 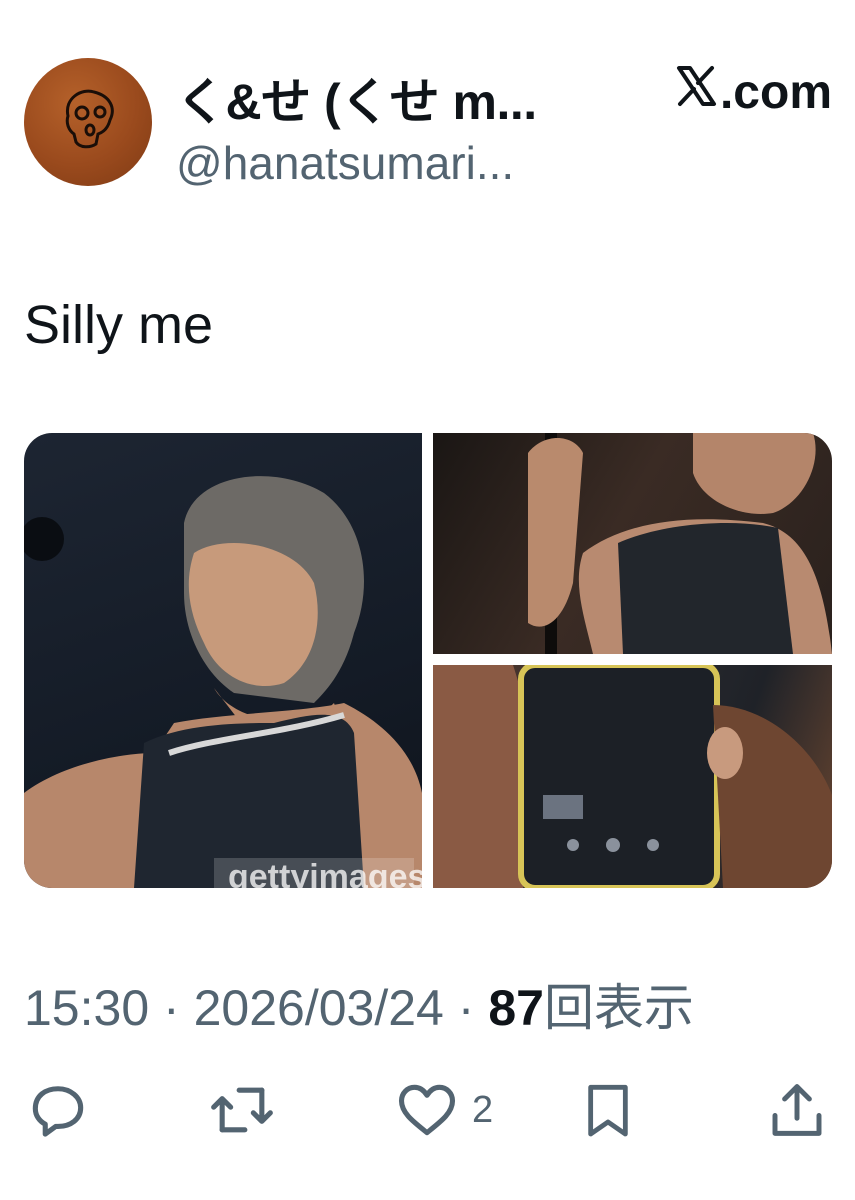 I want to click on views-label: 回表示, so click(x=618, y=1008).